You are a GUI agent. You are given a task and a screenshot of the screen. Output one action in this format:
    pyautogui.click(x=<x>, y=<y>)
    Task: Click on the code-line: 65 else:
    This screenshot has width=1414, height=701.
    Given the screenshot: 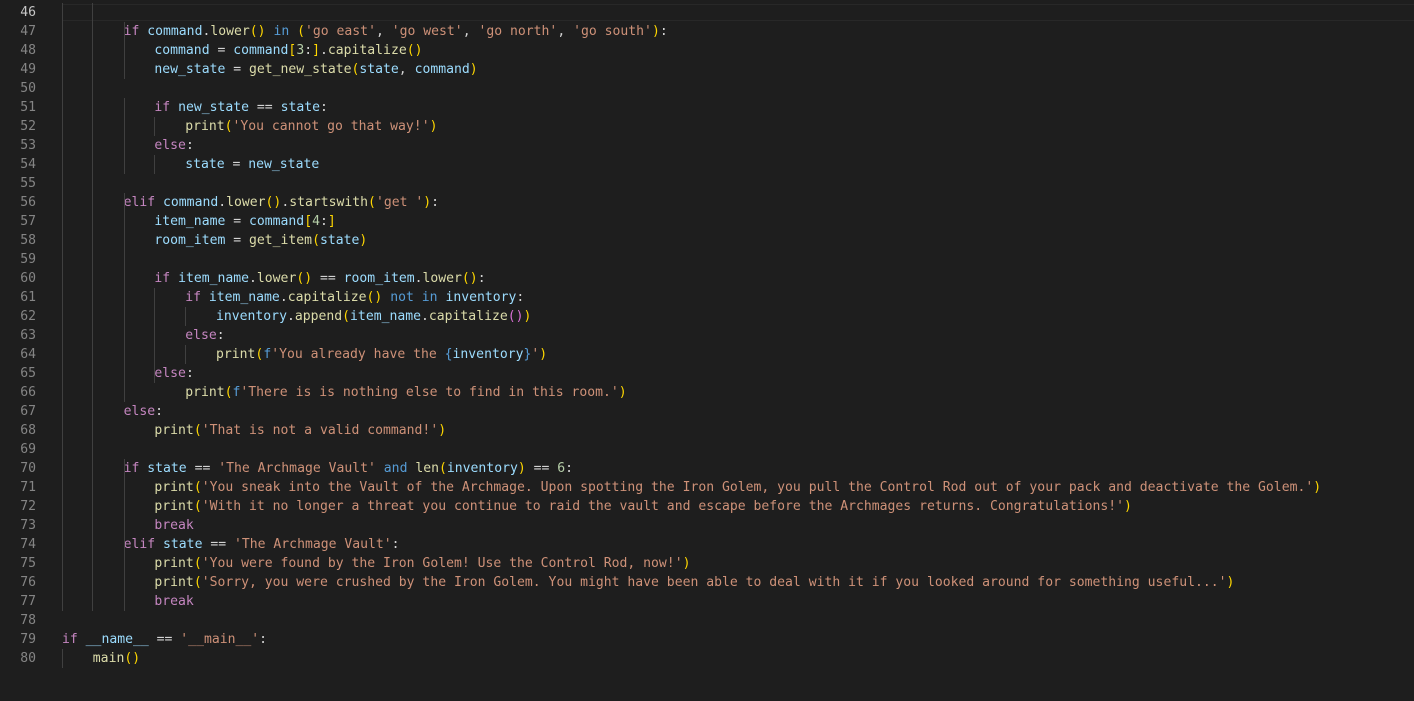 What is the action you would take?
    pyautogui.click(x=707, y=373)
    